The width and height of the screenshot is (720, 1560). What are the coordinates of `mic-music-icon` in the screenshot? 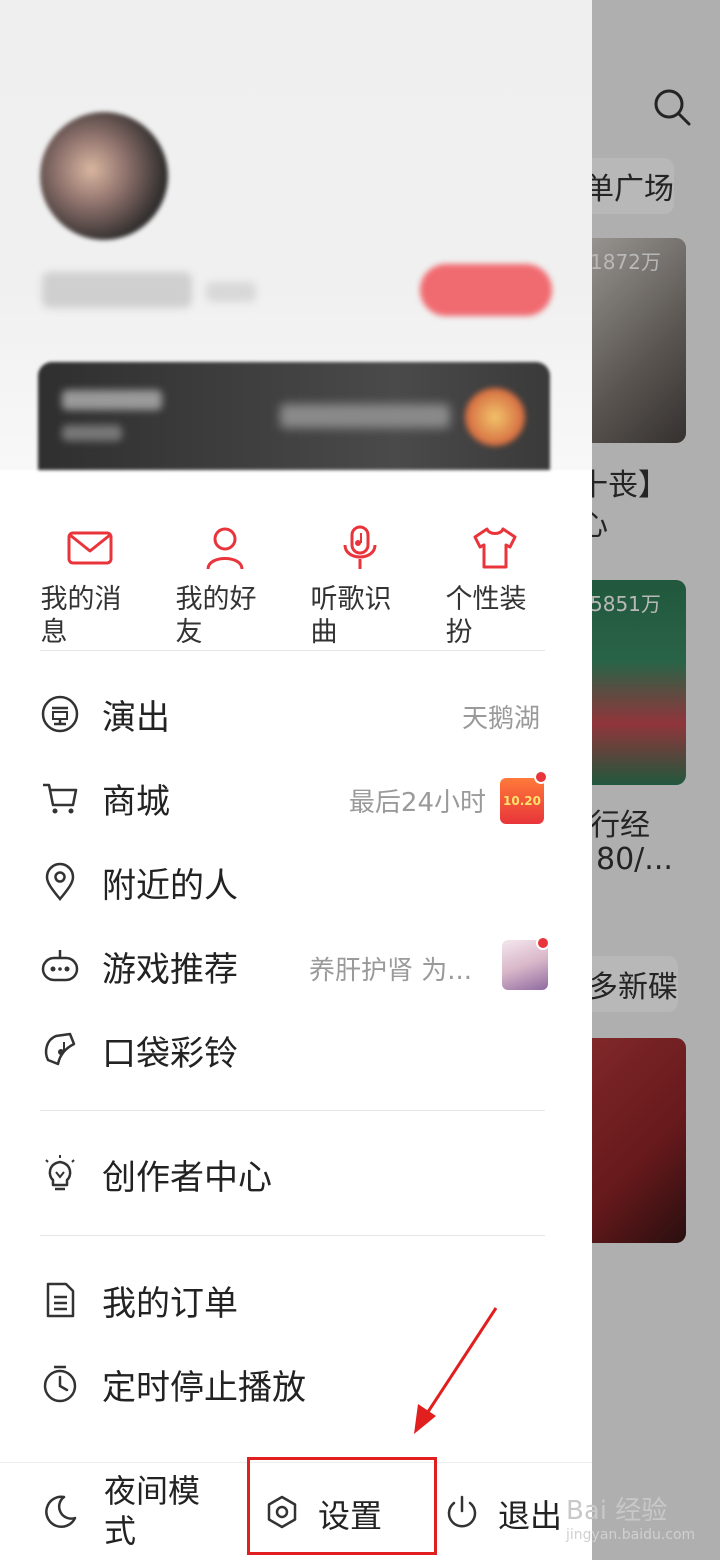 It's located at (359, 547).